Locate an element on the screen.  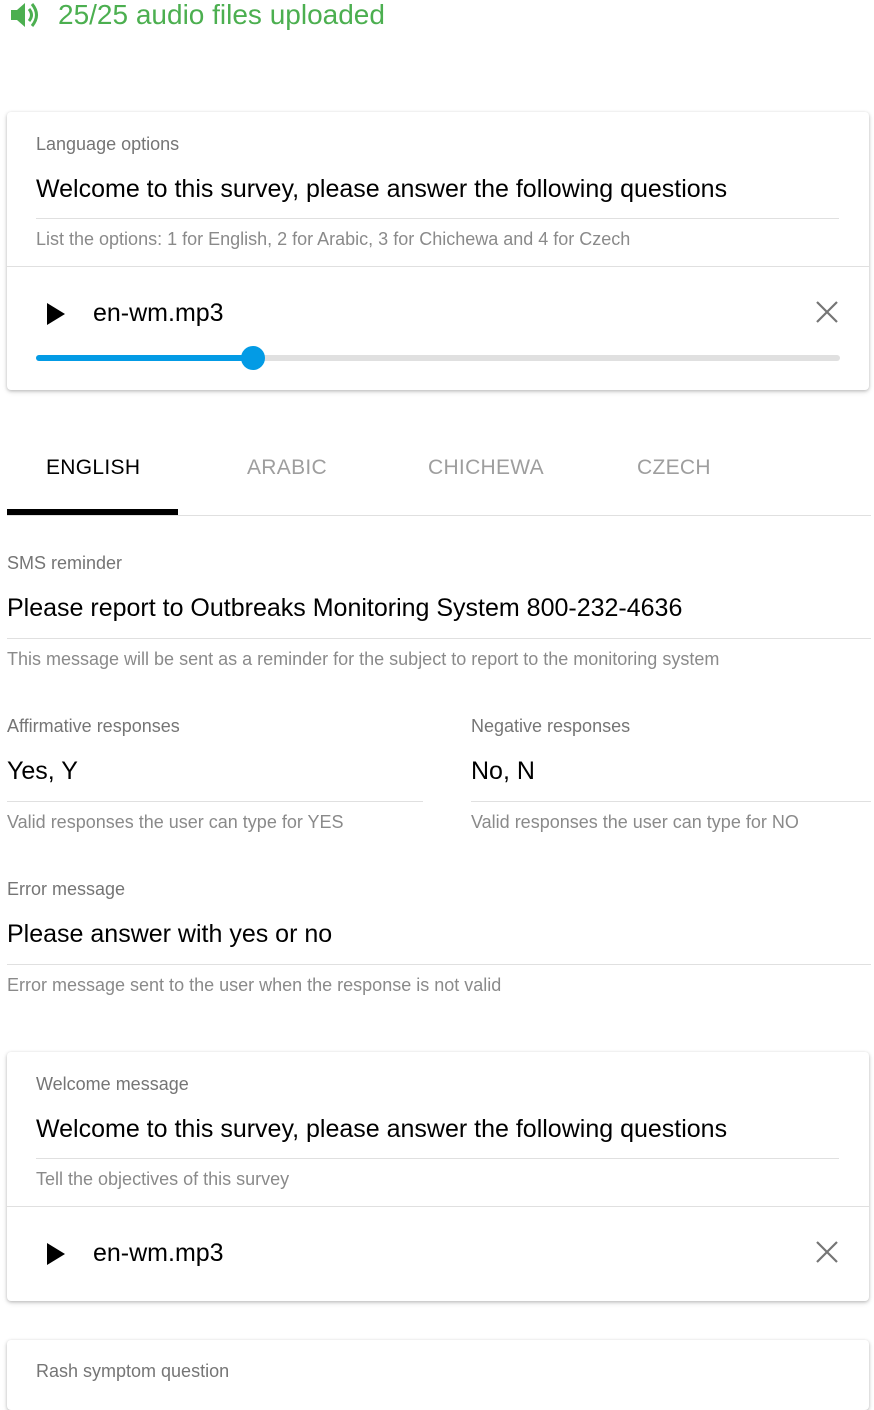
error-message-label: Error message is located at coordinates (66, 889).